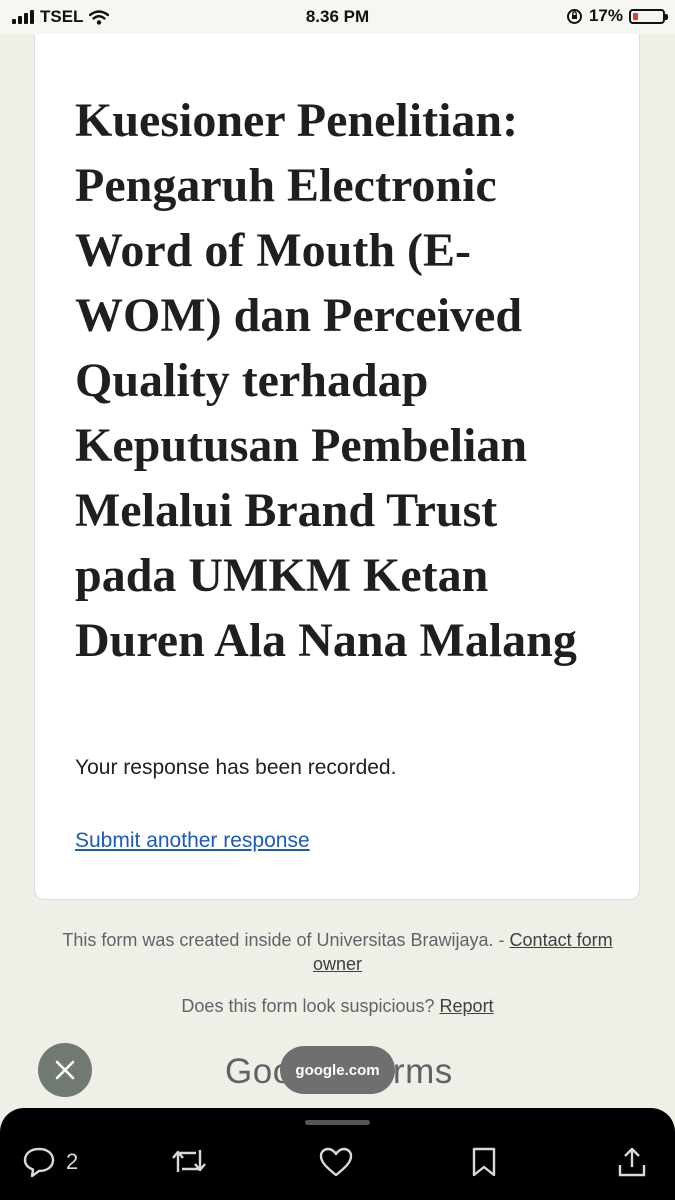 This screenshot has height=1200, width=675. I want to click on bookmark-icon, so click(484, 1162).